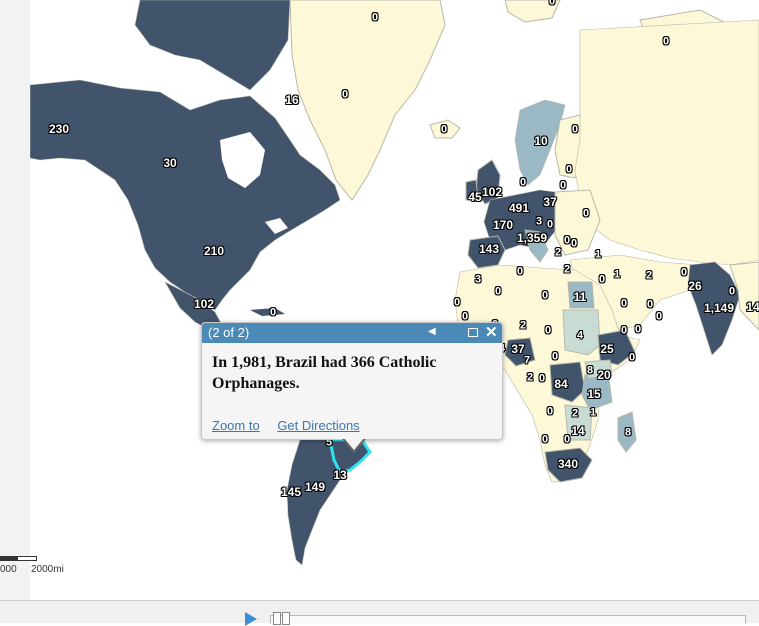 This screenshot has height=626, width=759. I want to click on time-slider-track, so click(508, 619).